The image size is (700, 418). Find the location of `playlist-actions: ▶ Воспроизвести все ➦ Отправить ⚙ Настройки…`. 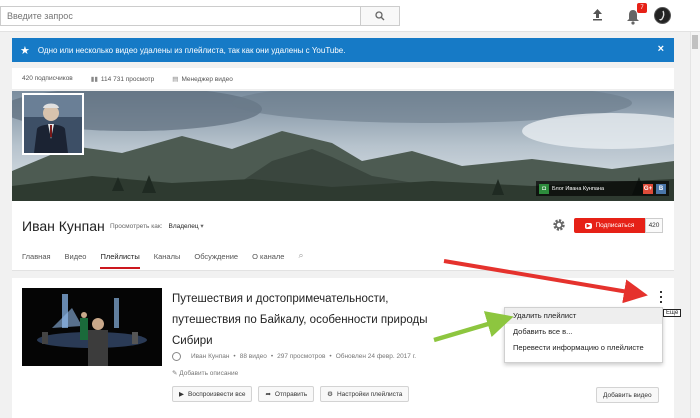

playlist-actions: ▶ Воспроизвести все ➦ Отправить ⚙ Настройки… is located at coordinates (291, 394).